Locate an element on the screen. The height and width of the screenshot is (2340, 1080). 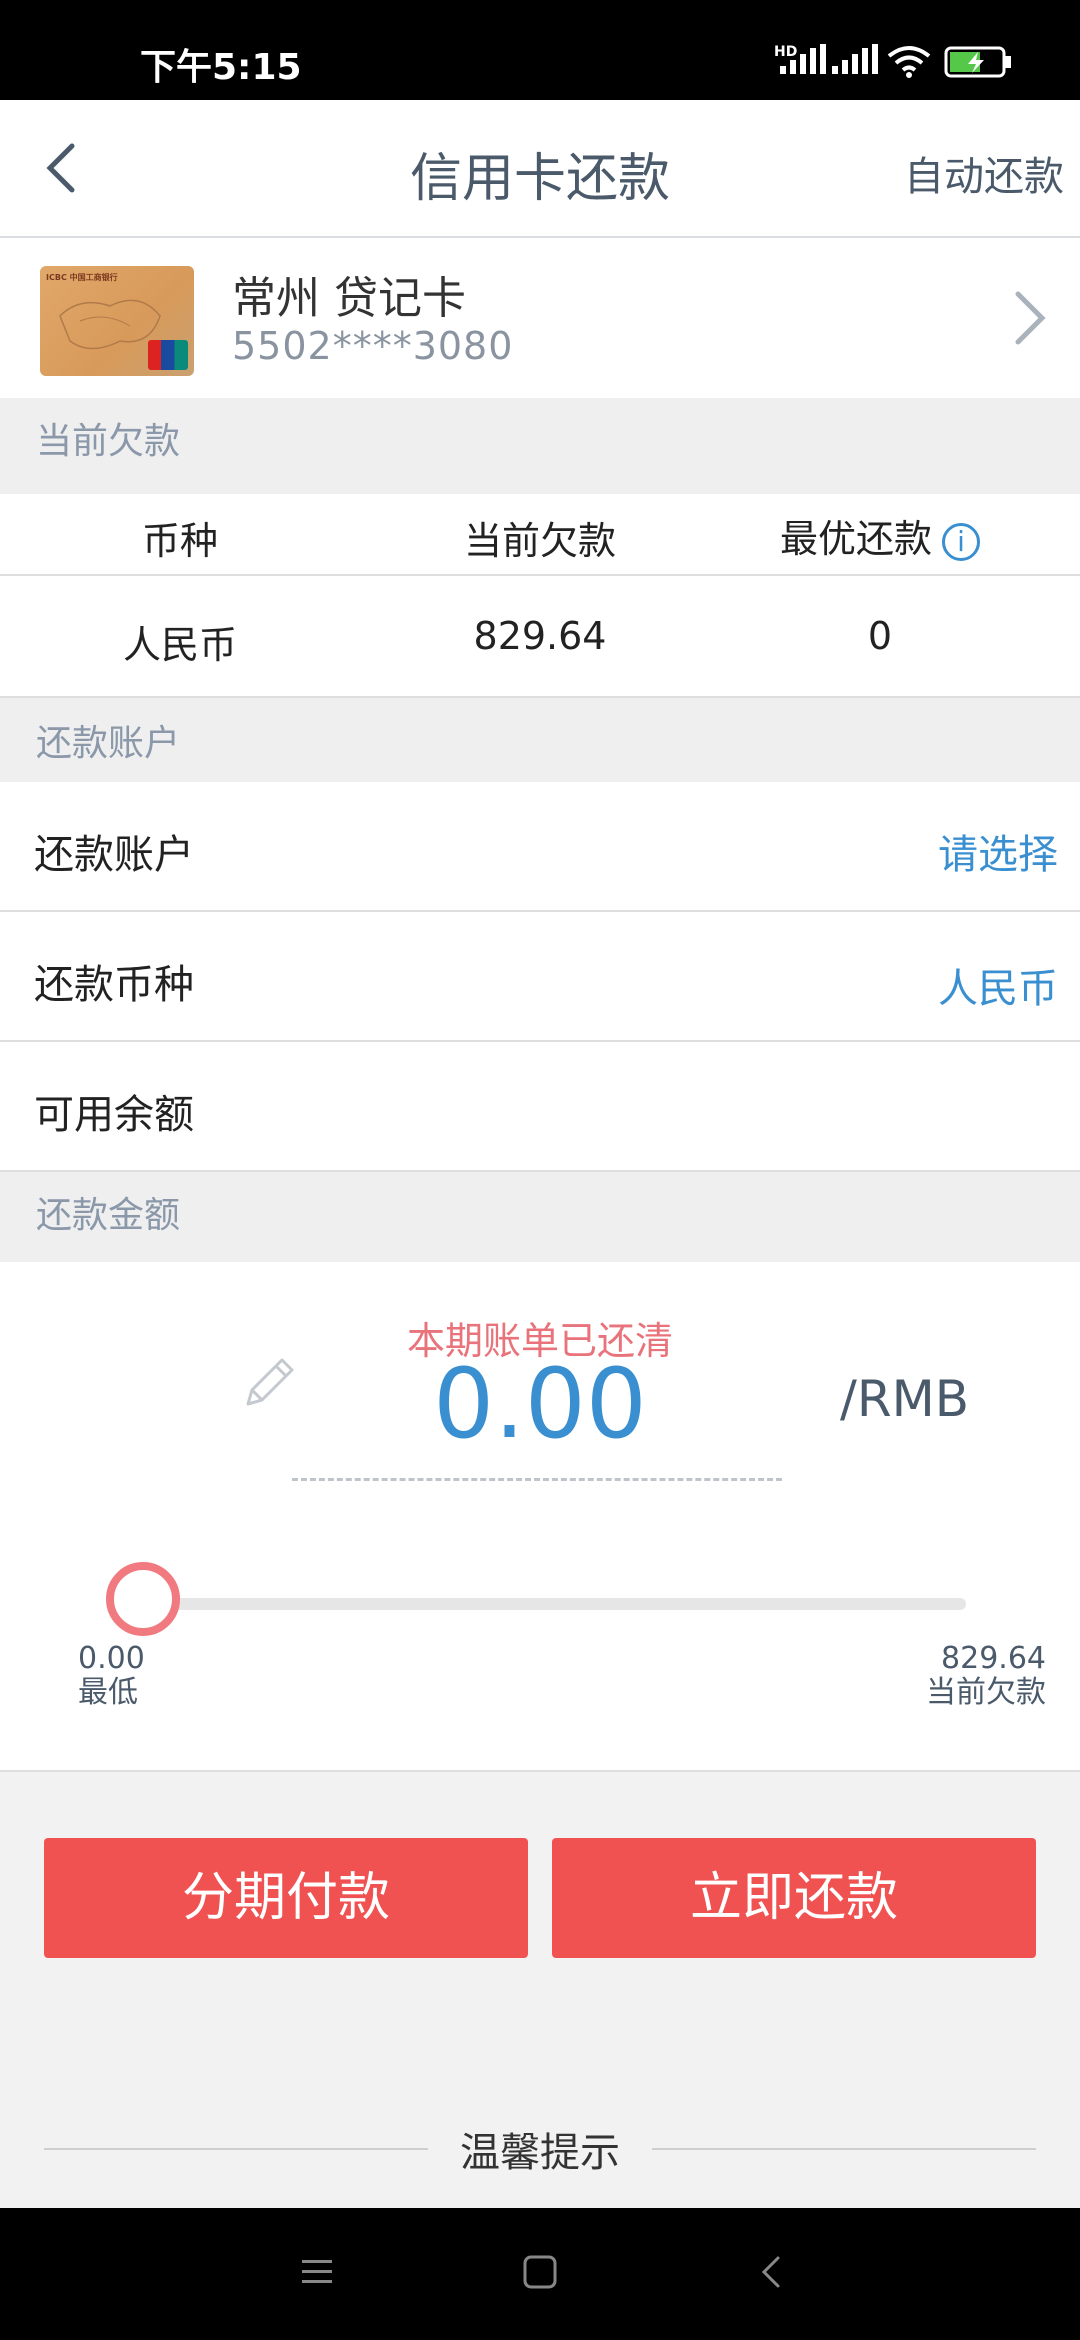
select-account-link: 请选择 is located at coordinates (998, 851).